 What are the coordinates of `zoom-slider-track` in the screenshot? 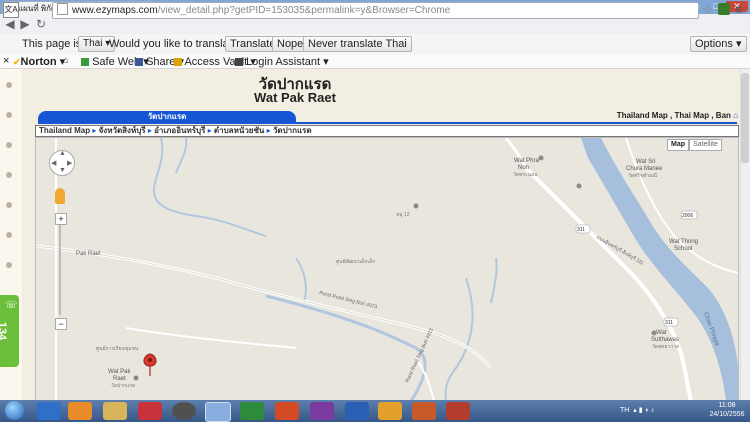 It's located at (60, 270).